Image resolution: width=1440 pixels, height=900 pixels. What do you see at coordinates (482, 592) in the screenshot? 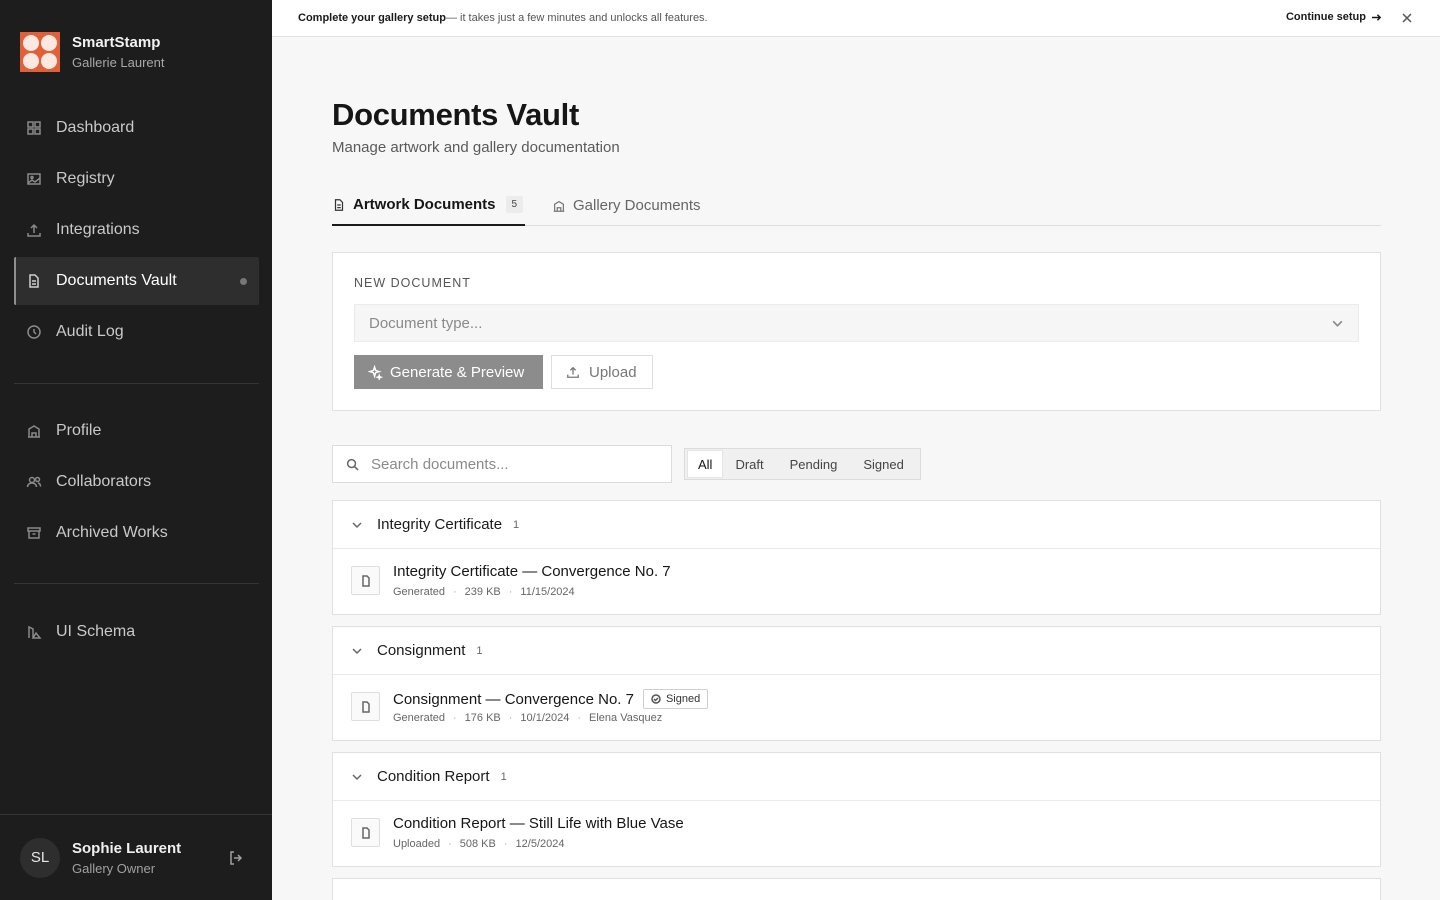
I see `document-size: 239 KB` at bounding box center [482, 592].